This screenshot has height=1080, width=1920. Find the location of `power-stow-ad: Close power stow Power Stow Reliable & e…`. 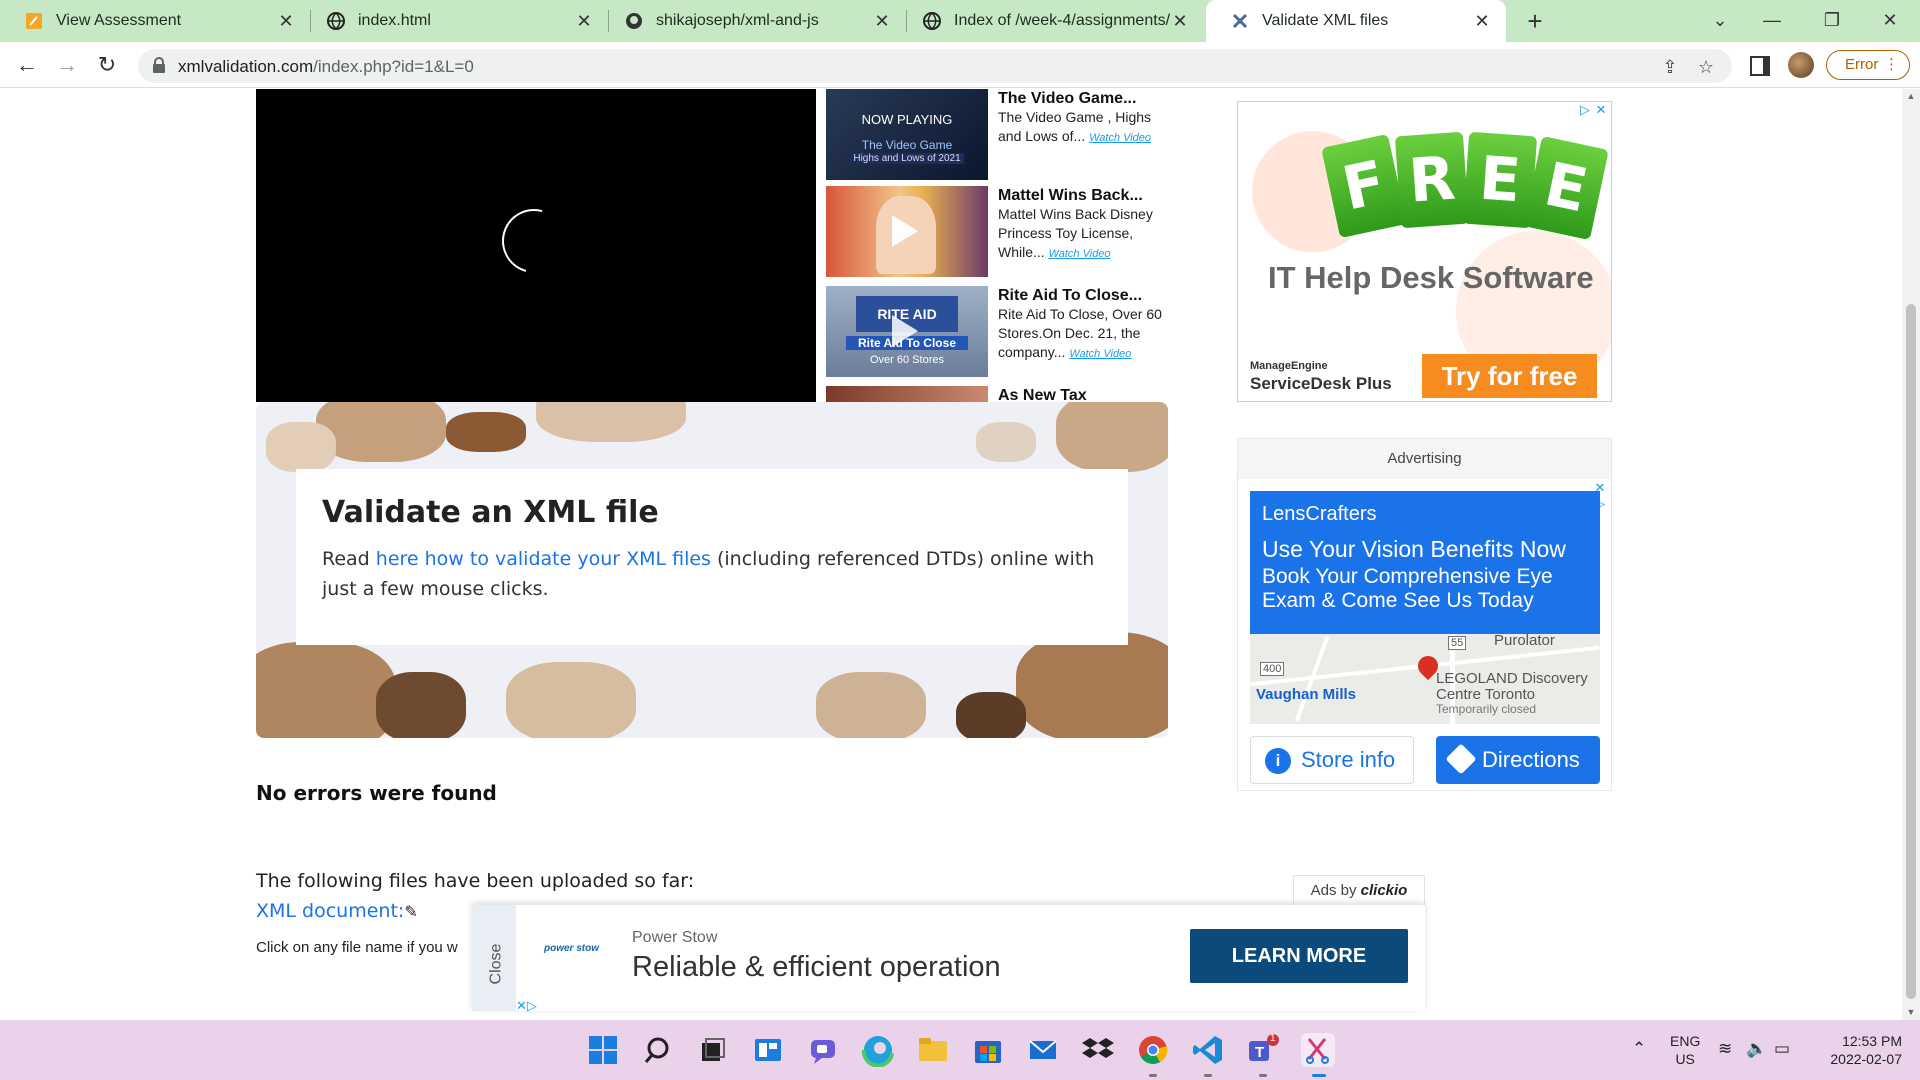

power-stow-ad: Close power stow Power Stow Reliable & e… is located at coordinates (948, 959).